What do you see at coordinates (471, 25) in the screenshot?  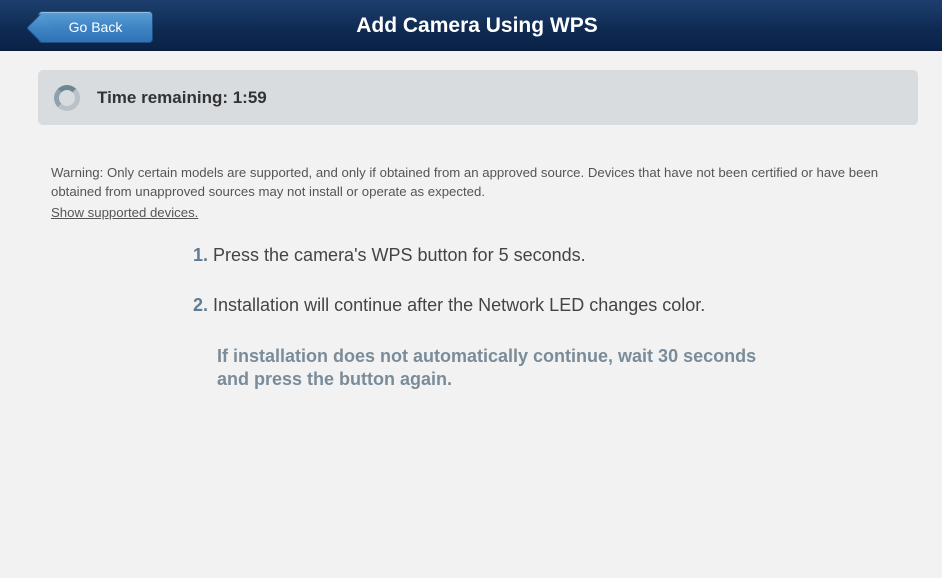 I see `header-bar: Add Camera Using WPS Go Back` at bounding box center [471, 25].